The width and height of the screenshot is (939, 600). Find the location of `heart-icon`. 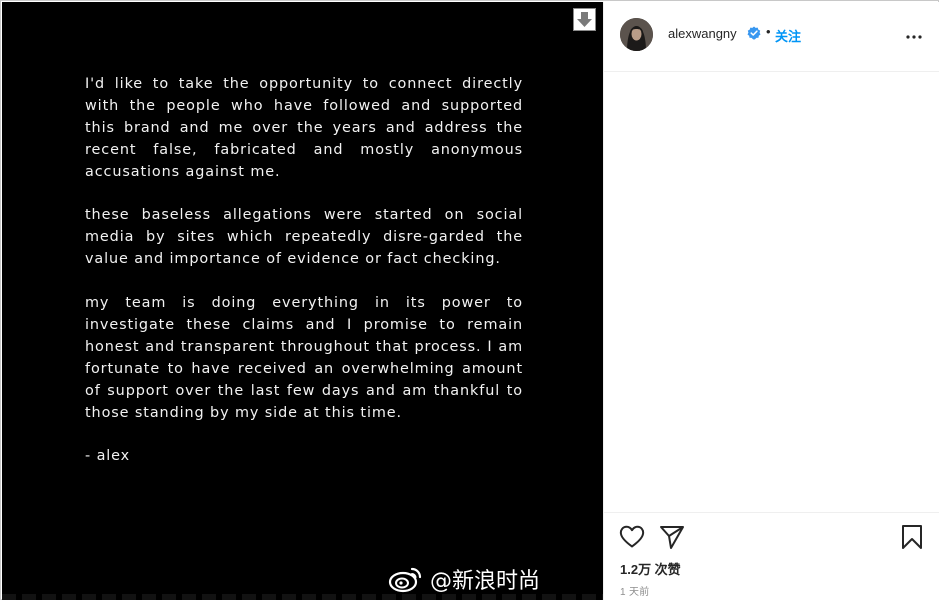

heart-icon is located at coordinates (632, 536).